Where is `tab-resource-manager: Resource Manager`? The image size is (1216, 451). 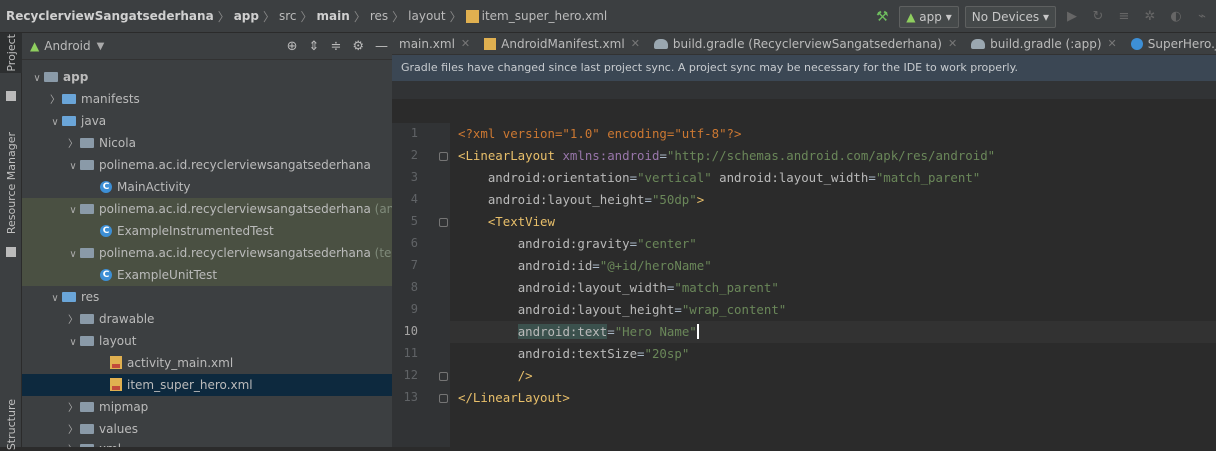
tab-resource-manager: Resource Manager is located at coordinates (11, 183).